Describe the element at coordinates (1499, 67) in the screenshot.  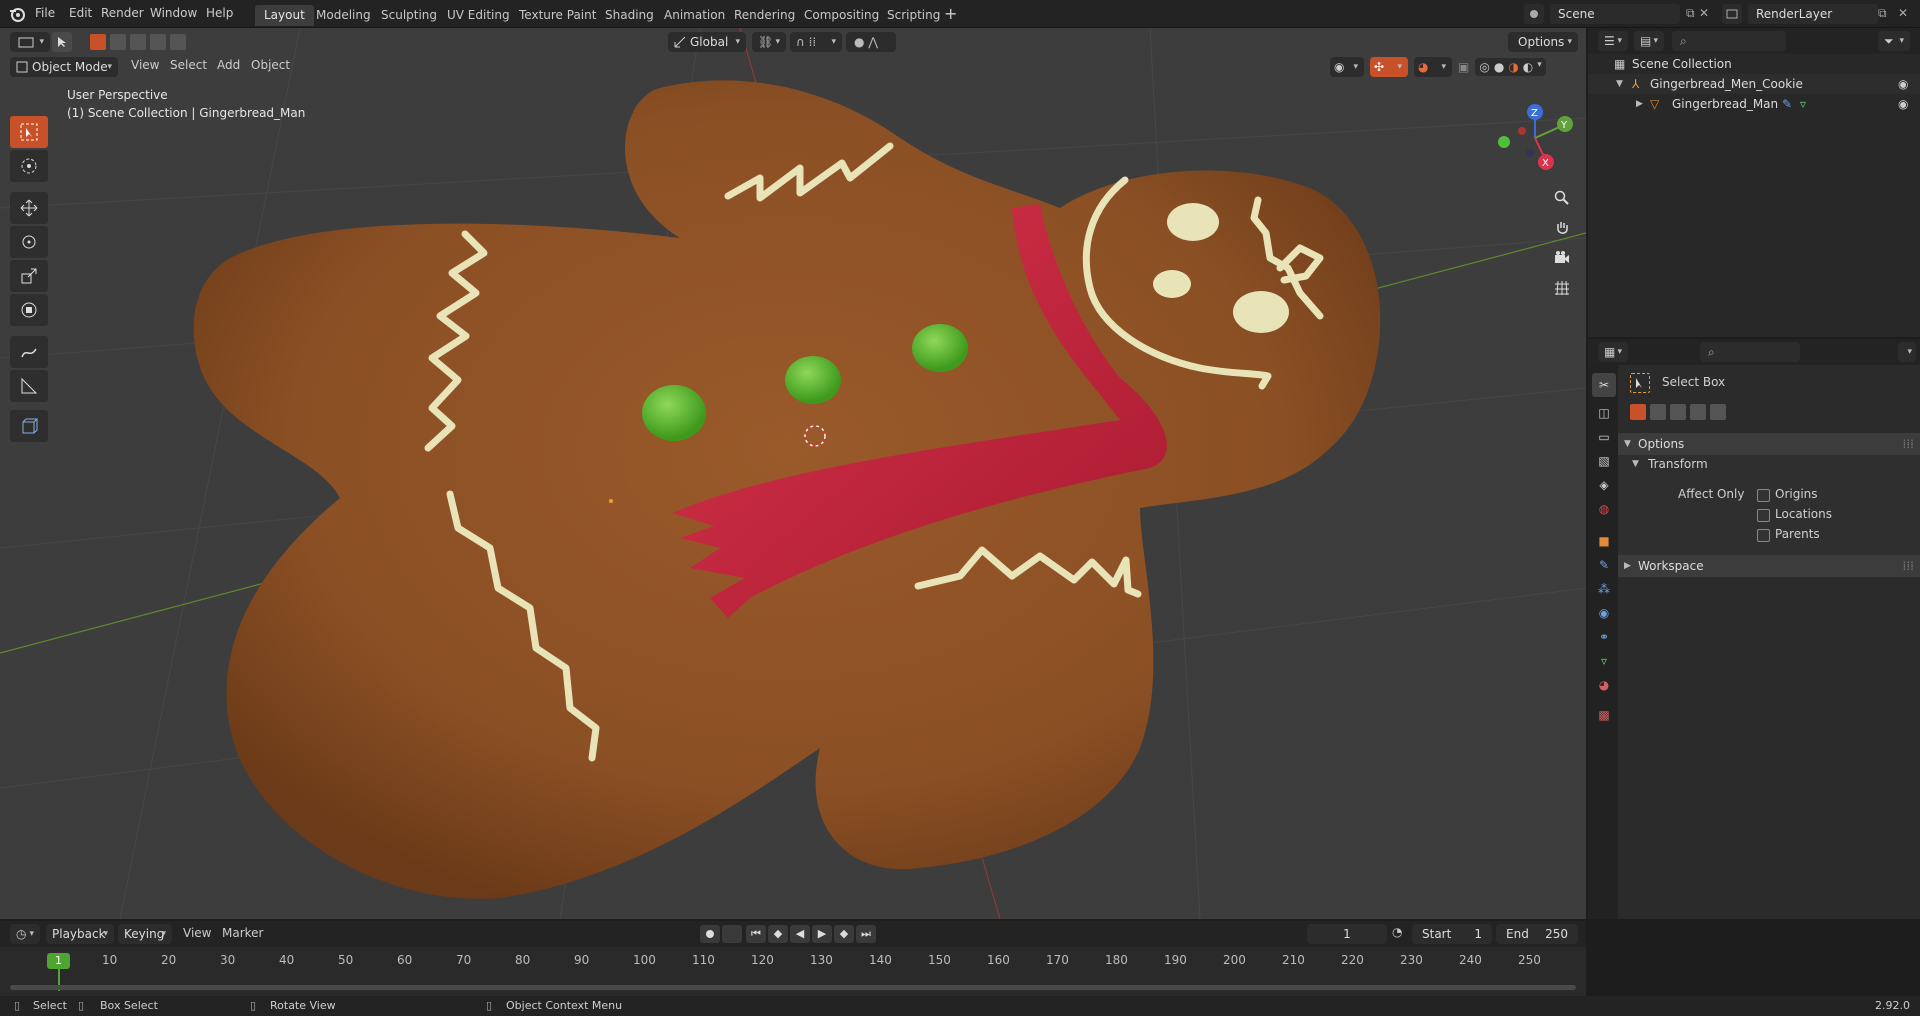
I see `solid-shading-icon: ●` at that location.